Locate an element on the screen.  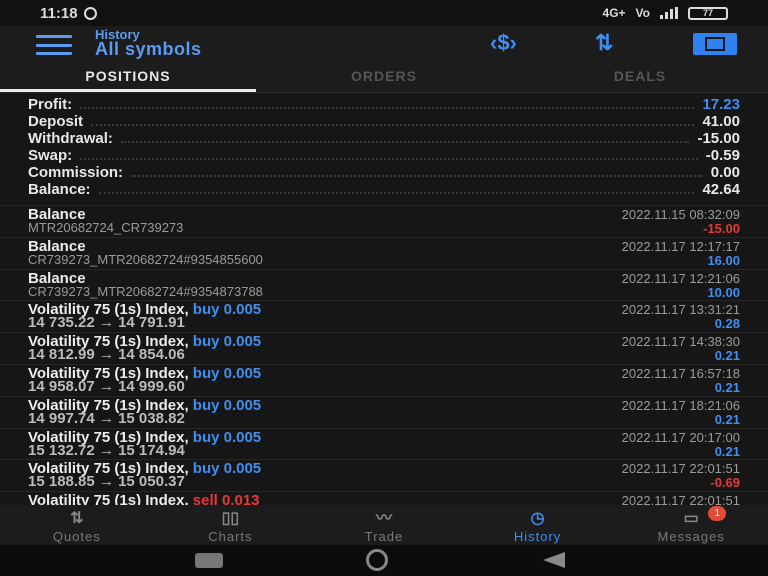
summary-row-commission: Commission: 0.00 is located at coordinates (384, 172).